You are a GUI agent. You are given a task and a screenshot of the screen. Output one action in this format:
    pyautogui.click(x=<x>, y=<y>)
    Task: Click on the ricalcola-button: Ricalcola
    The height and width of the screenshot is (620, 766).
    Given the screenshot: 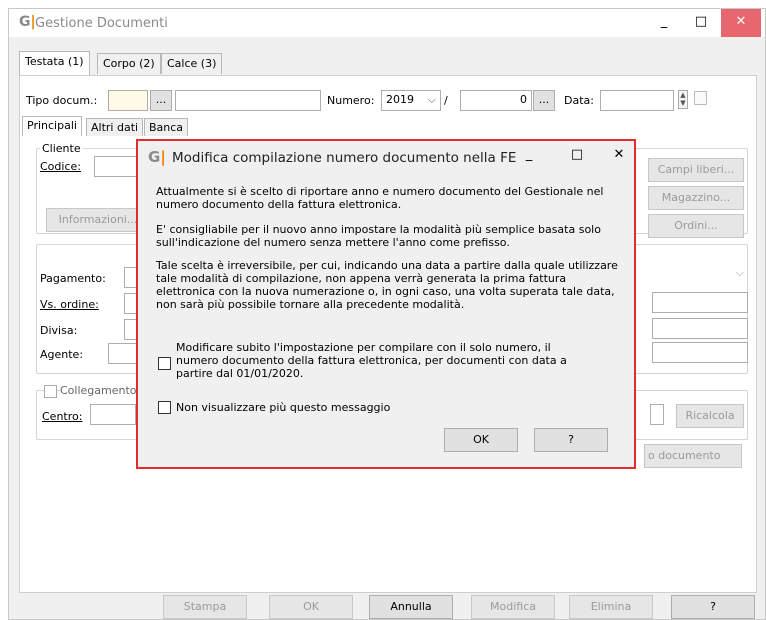 What is the action you would take?
    pyautogui.click(x=710, y=416)
    